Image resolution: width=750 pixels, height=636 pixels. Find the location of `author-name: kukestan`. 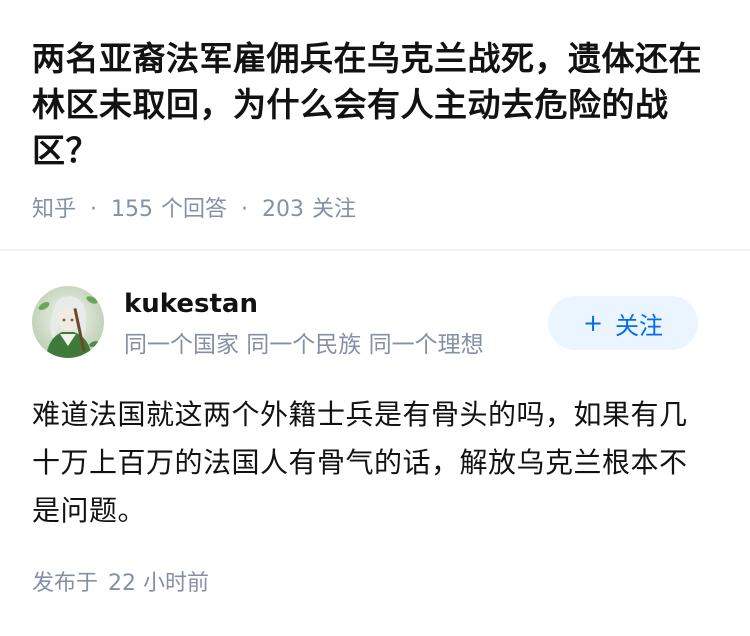

author-name: kukestan is located at coordinates (191, 304).